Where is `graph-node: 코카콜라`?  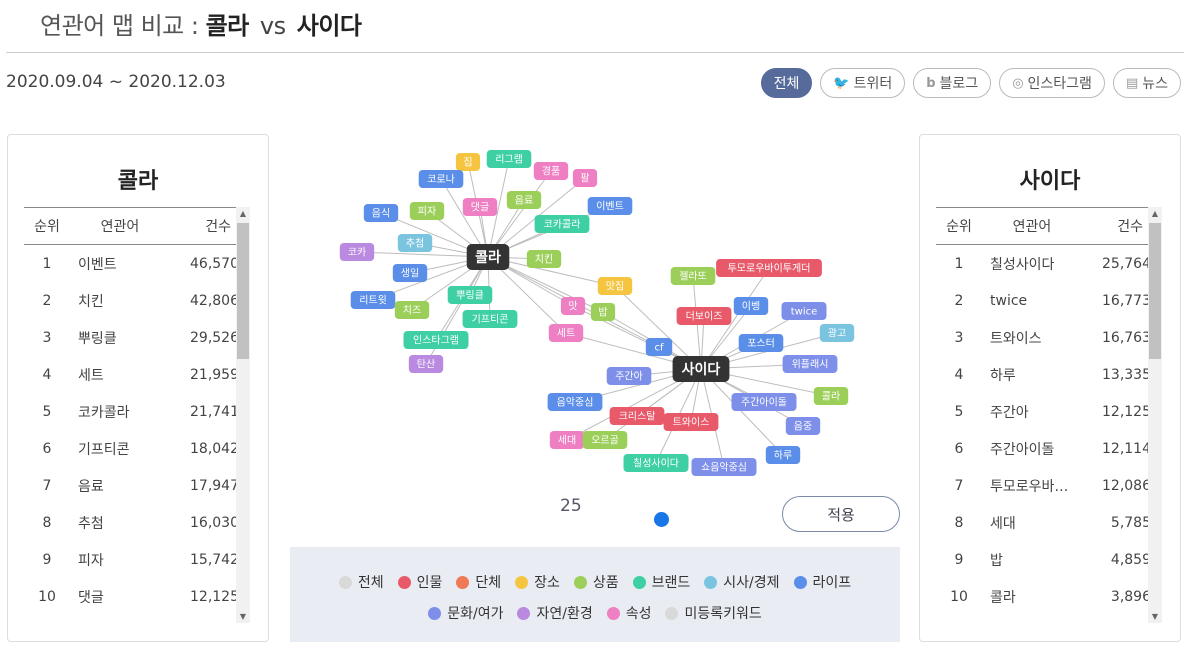
graph-node: 코카콜라 is located at coordinates (562, 224).